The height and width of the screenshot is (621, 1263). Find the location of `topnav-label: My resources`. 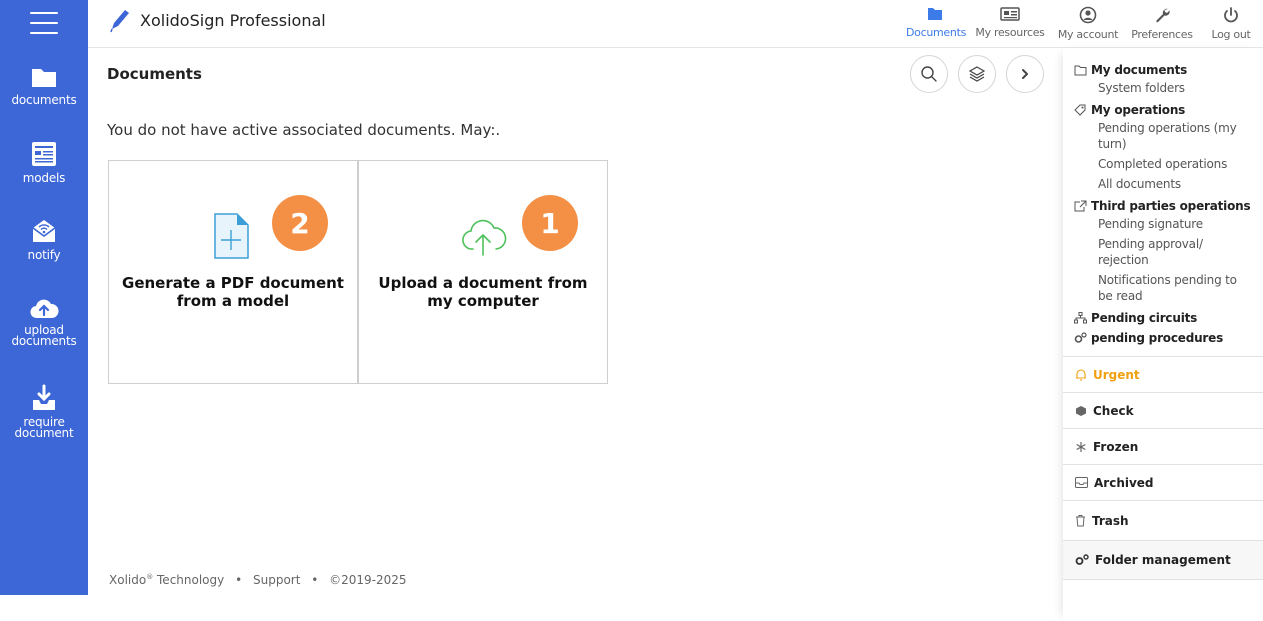

topnav-label: My resources is located at coordinates (1010, 32).